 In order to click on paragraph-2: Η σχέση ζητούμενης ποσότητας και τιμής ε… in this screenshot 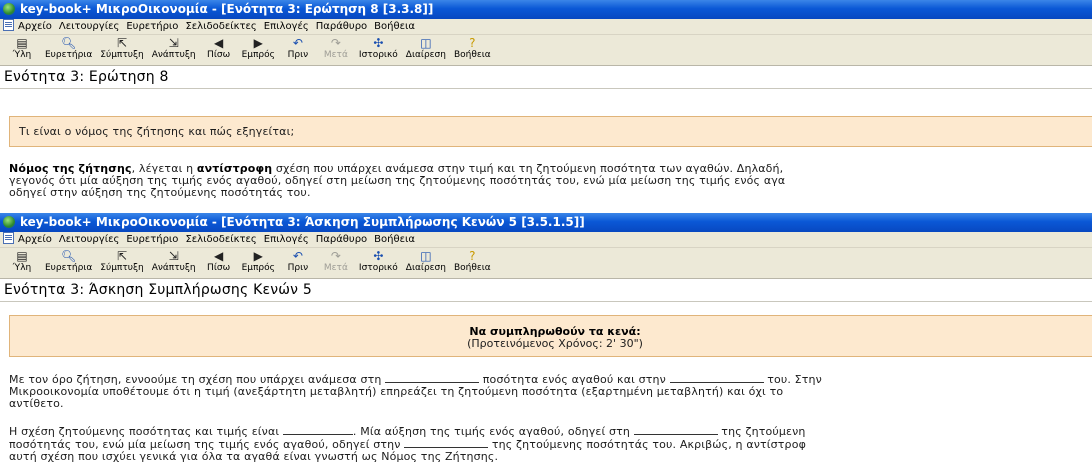, I will do `click(407, 444)`.